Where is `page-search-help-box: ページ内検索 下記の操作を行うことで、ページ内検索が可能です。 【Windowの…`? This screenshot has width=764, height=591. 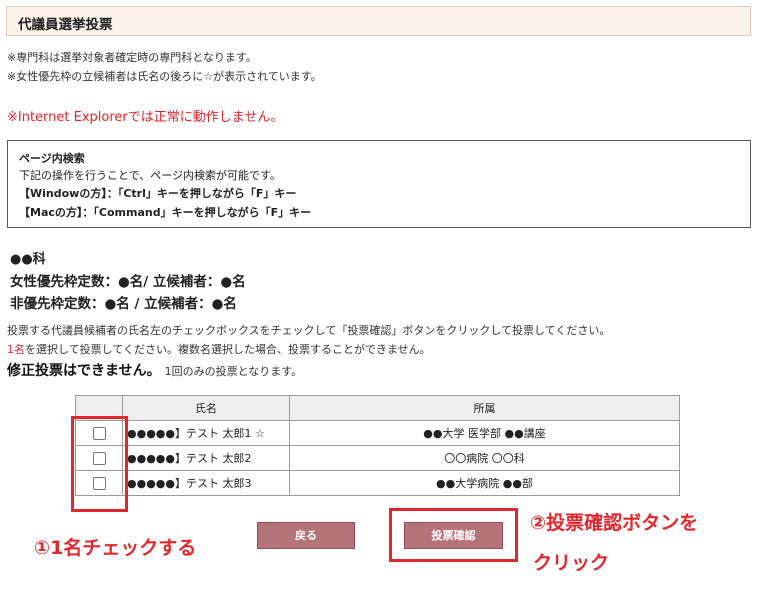
page-search-help-box: ページ内検索 下記の操作を行うことで、ページ内検索が可能です。 【Windowの… is located at coordinates (379, 184).